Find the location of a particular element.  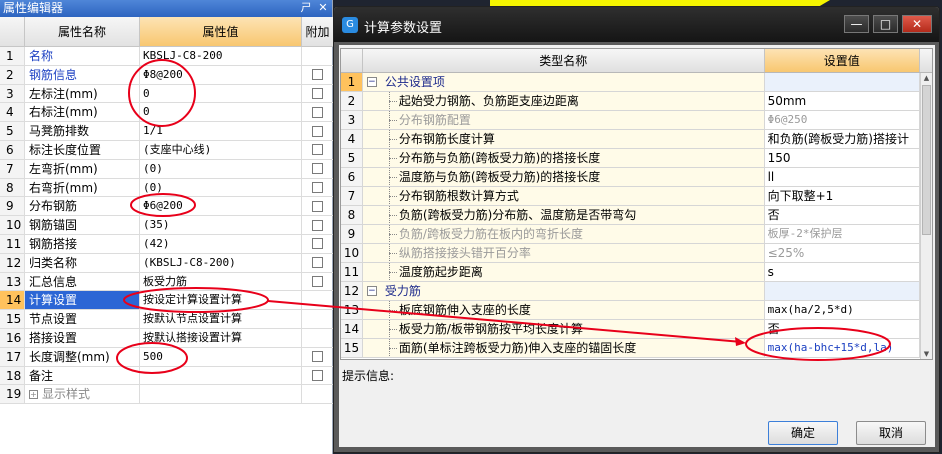

property-row: 9 分布钢筋 Φ6@200 is located at coordinates (166, 207).